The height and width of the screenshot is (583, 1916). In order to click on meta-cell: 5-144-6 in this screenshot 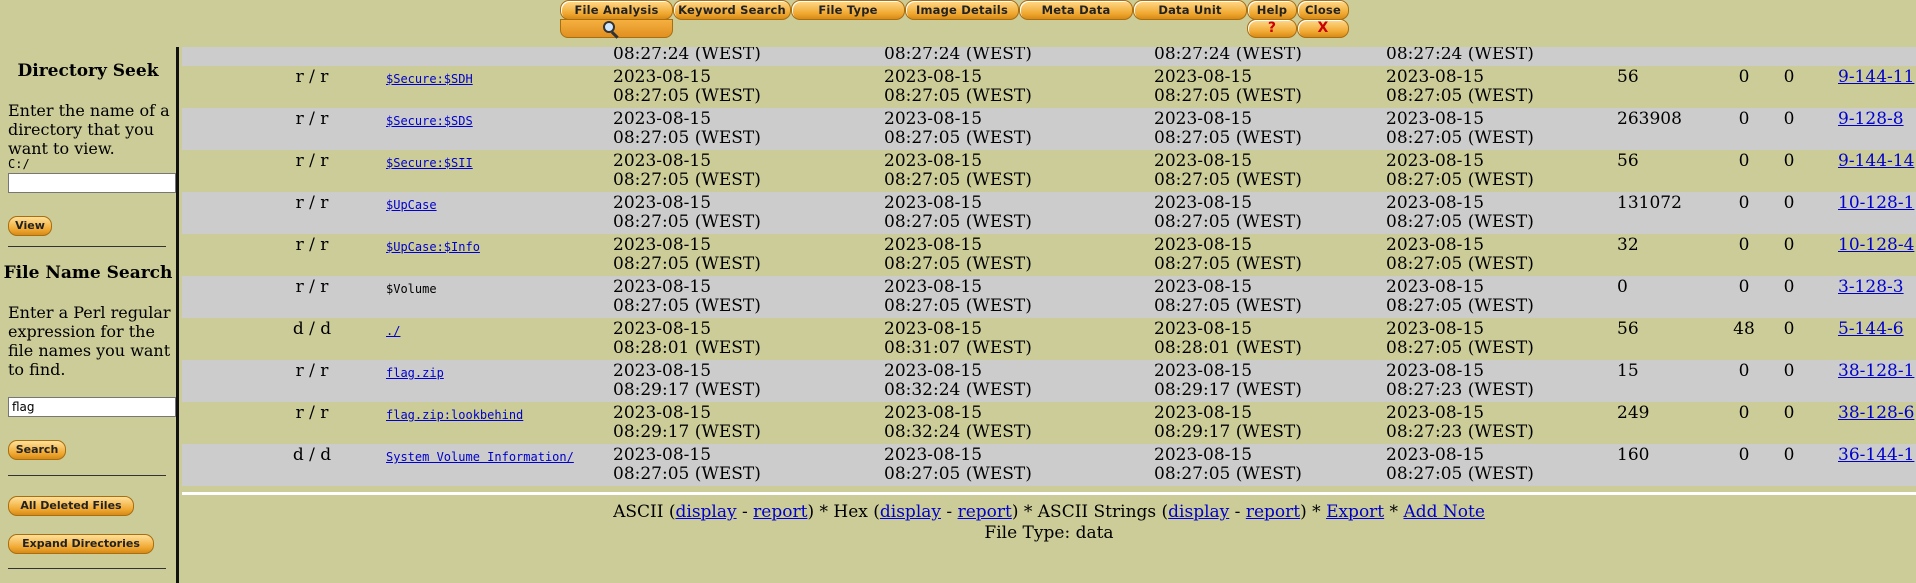, I will do `click(1871, 329)`.